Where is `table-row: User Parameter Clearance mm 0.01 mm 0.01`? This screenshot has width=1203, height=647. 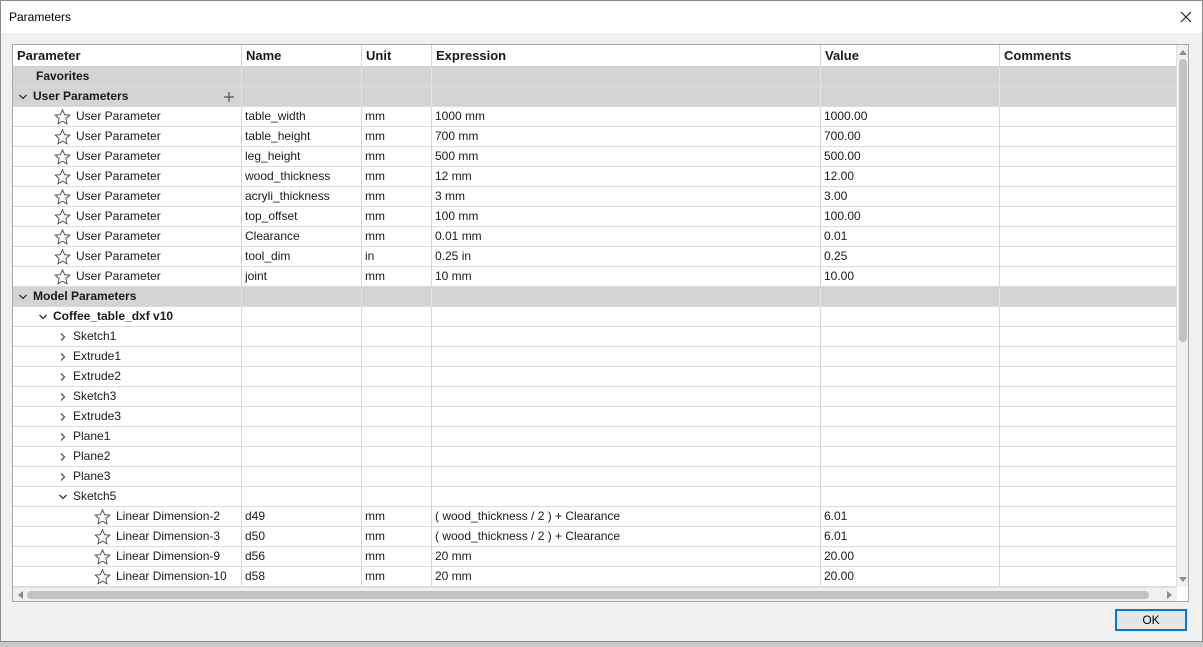
table-row: User Parameter Clearance mm 0.01 mm 0.01 is located at coordinates (595, 237).